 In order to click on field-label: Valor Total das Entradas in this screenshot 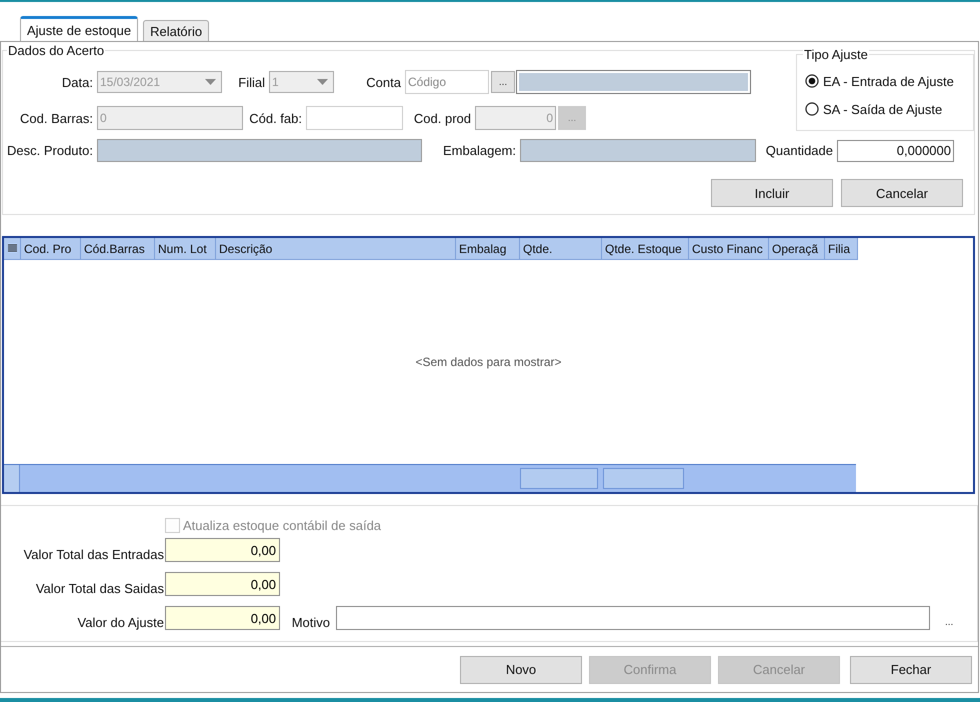, I will do `click(94, 554)`.